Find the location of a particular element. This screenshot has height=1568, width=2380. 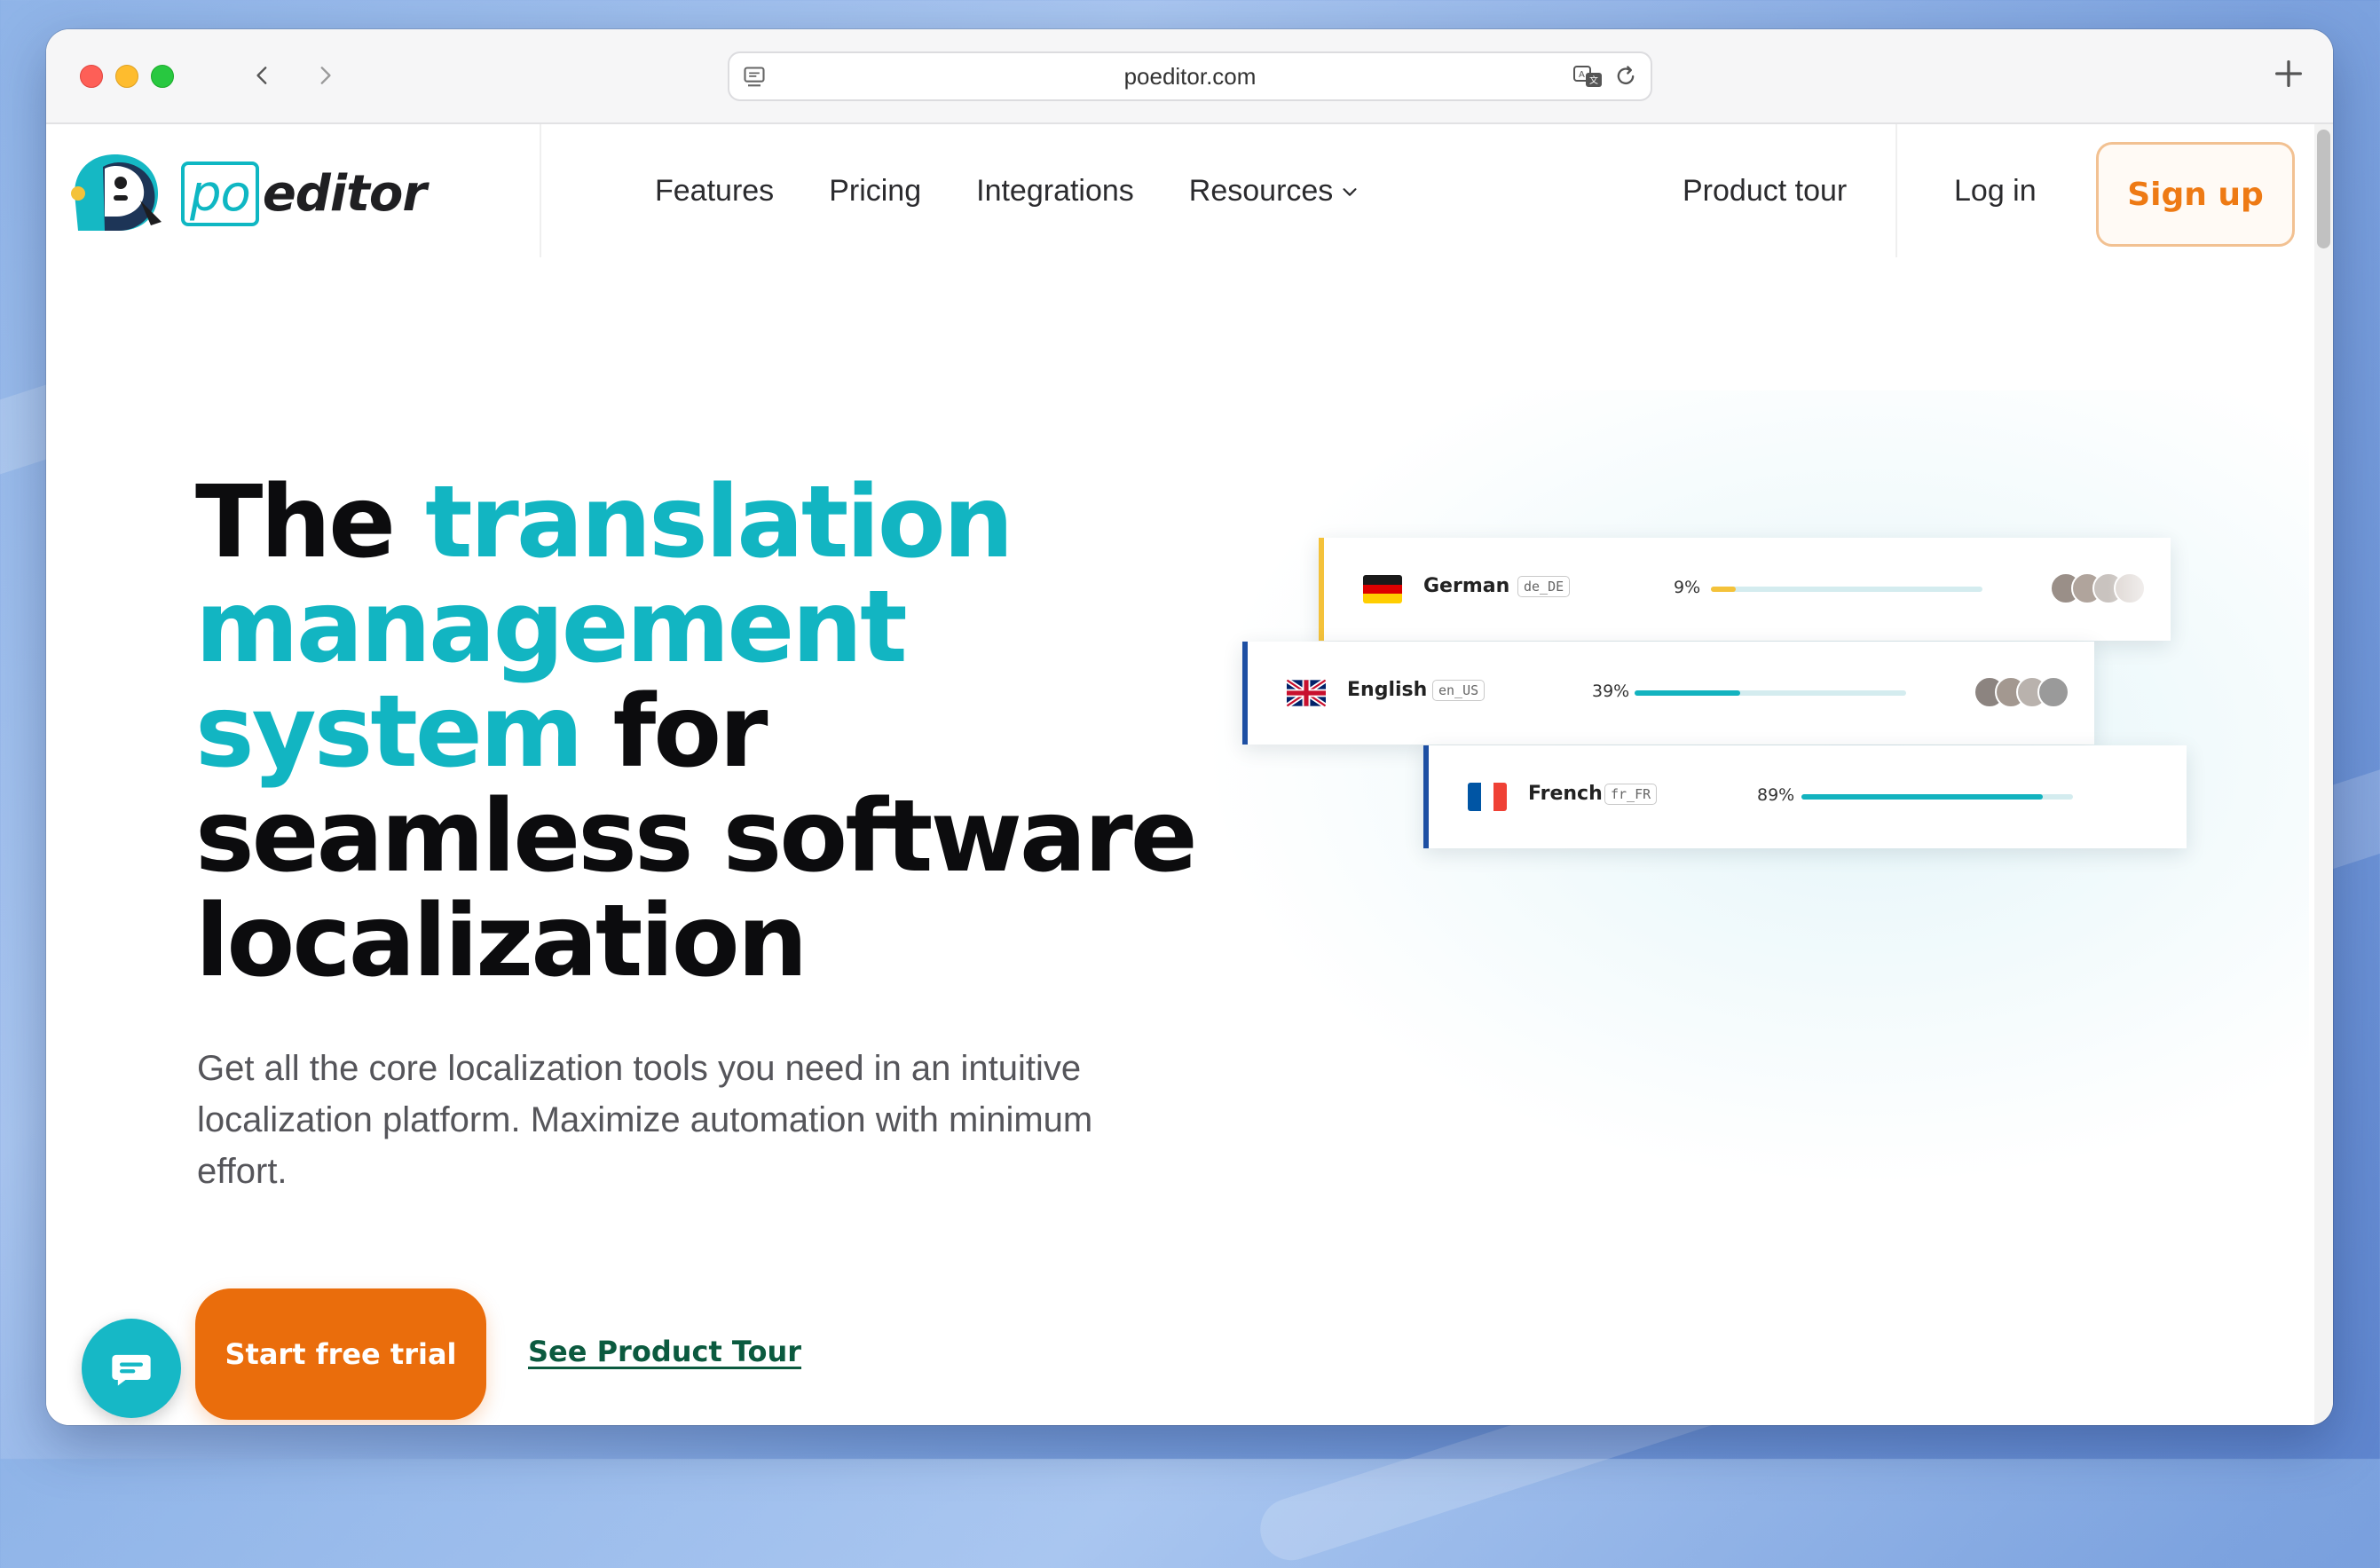

contributor-avatars is located at coordinates (2022, 692).